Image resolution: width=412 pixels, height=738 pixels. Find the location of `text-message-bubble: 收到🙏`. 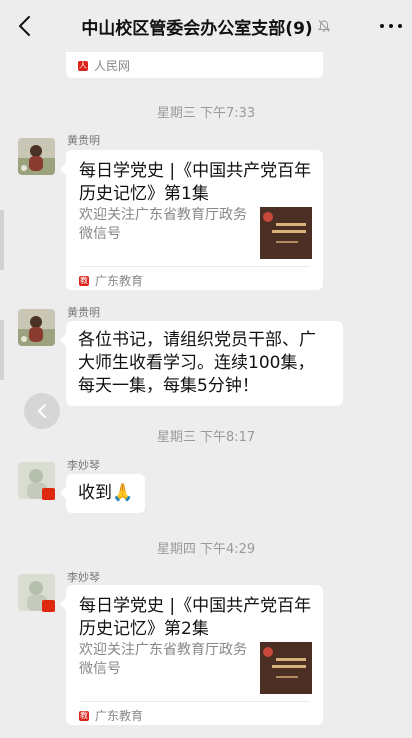

text-message-bubble: 收到🙏 is located at coordinates (102, 493).